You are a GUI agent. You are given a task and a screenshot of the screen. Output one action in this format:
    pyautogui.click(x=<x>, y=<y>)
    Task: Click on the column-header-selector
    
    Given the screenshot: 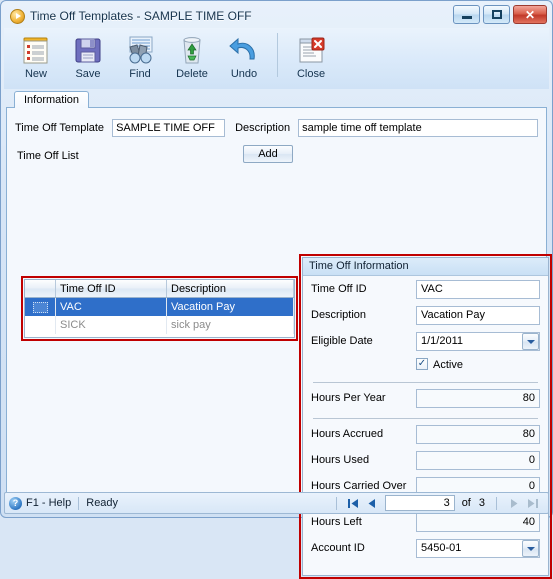 What is the action you would take?
    pyautogui.click(x=40, y=289)
    